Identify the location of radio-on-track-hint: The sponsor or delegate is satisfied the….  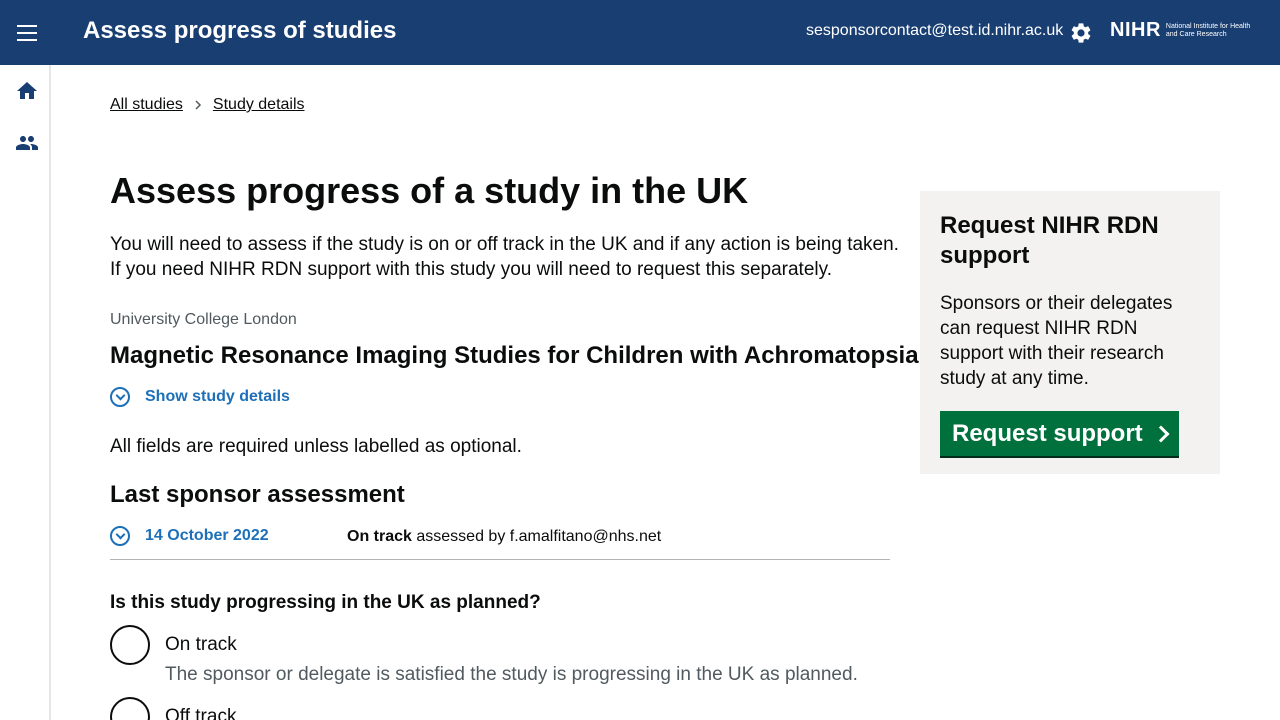
(511, 674).